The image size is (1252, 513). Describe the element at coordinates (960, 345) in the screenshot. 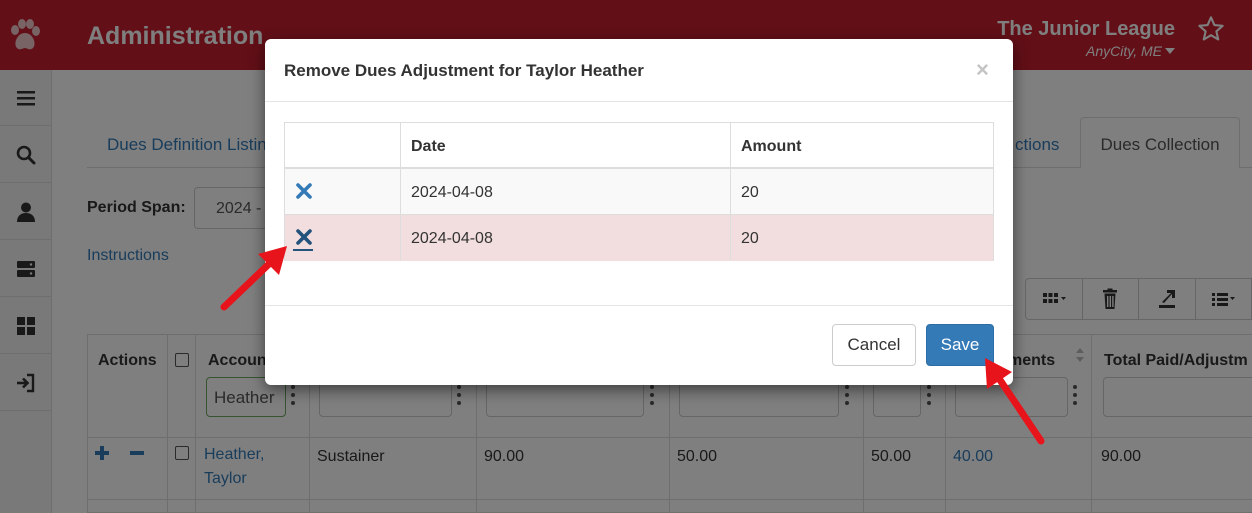

I see `save-button: Save` at that location.